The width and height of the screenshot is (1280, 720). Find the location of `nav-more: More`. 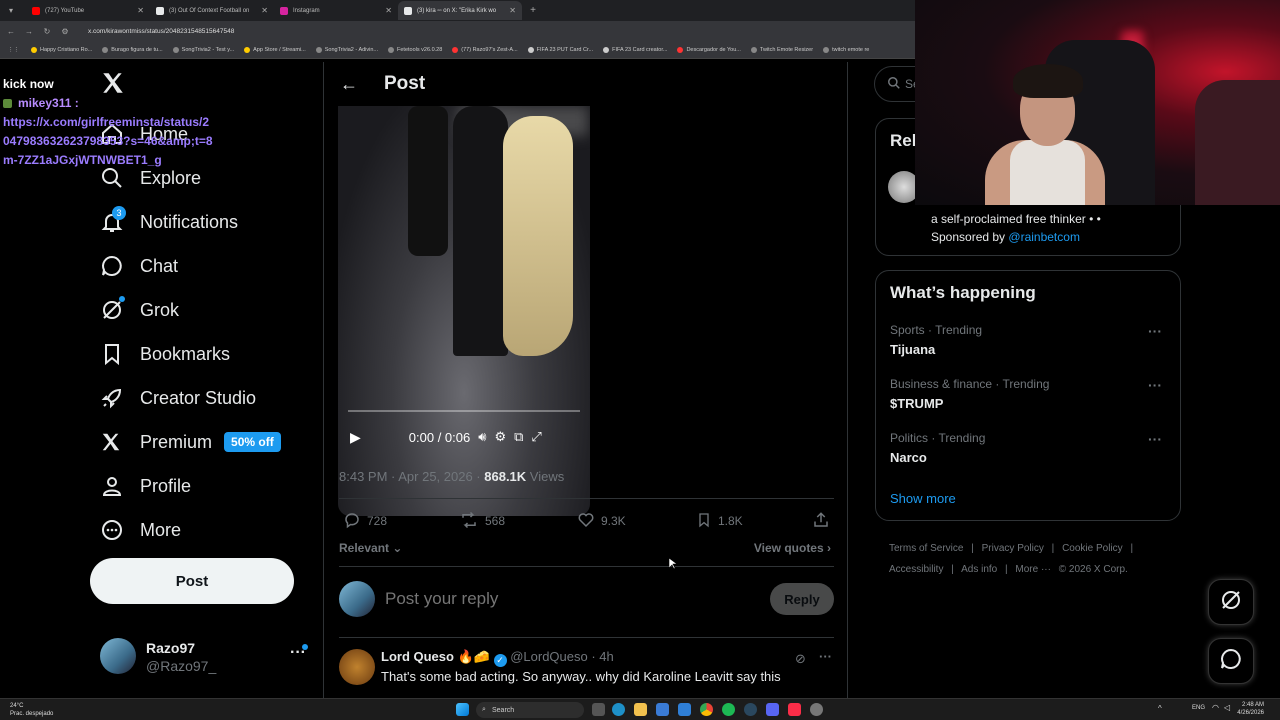

nav-more: More is located at coordinates (135, 530).